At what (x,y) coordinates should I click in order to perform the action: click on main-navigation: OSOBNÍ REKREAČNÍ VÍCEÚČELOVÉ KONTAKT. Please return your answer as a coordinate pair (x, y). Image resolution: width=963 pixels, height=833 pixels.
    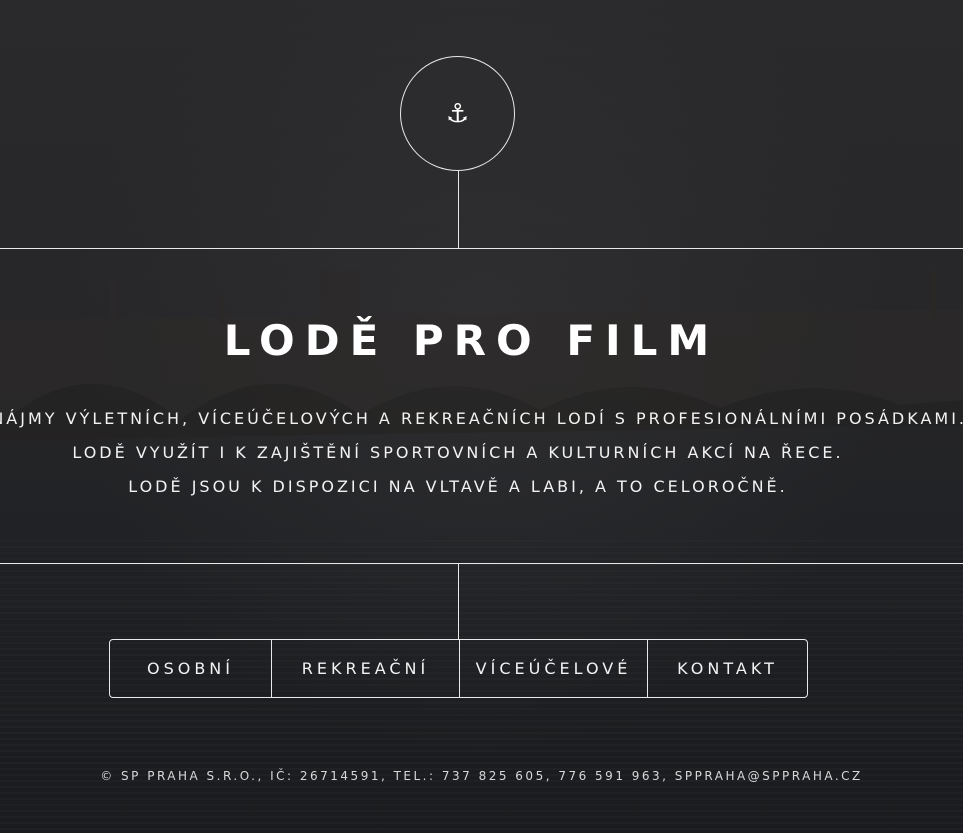
    Looking at the image, I should click on (458, 668).